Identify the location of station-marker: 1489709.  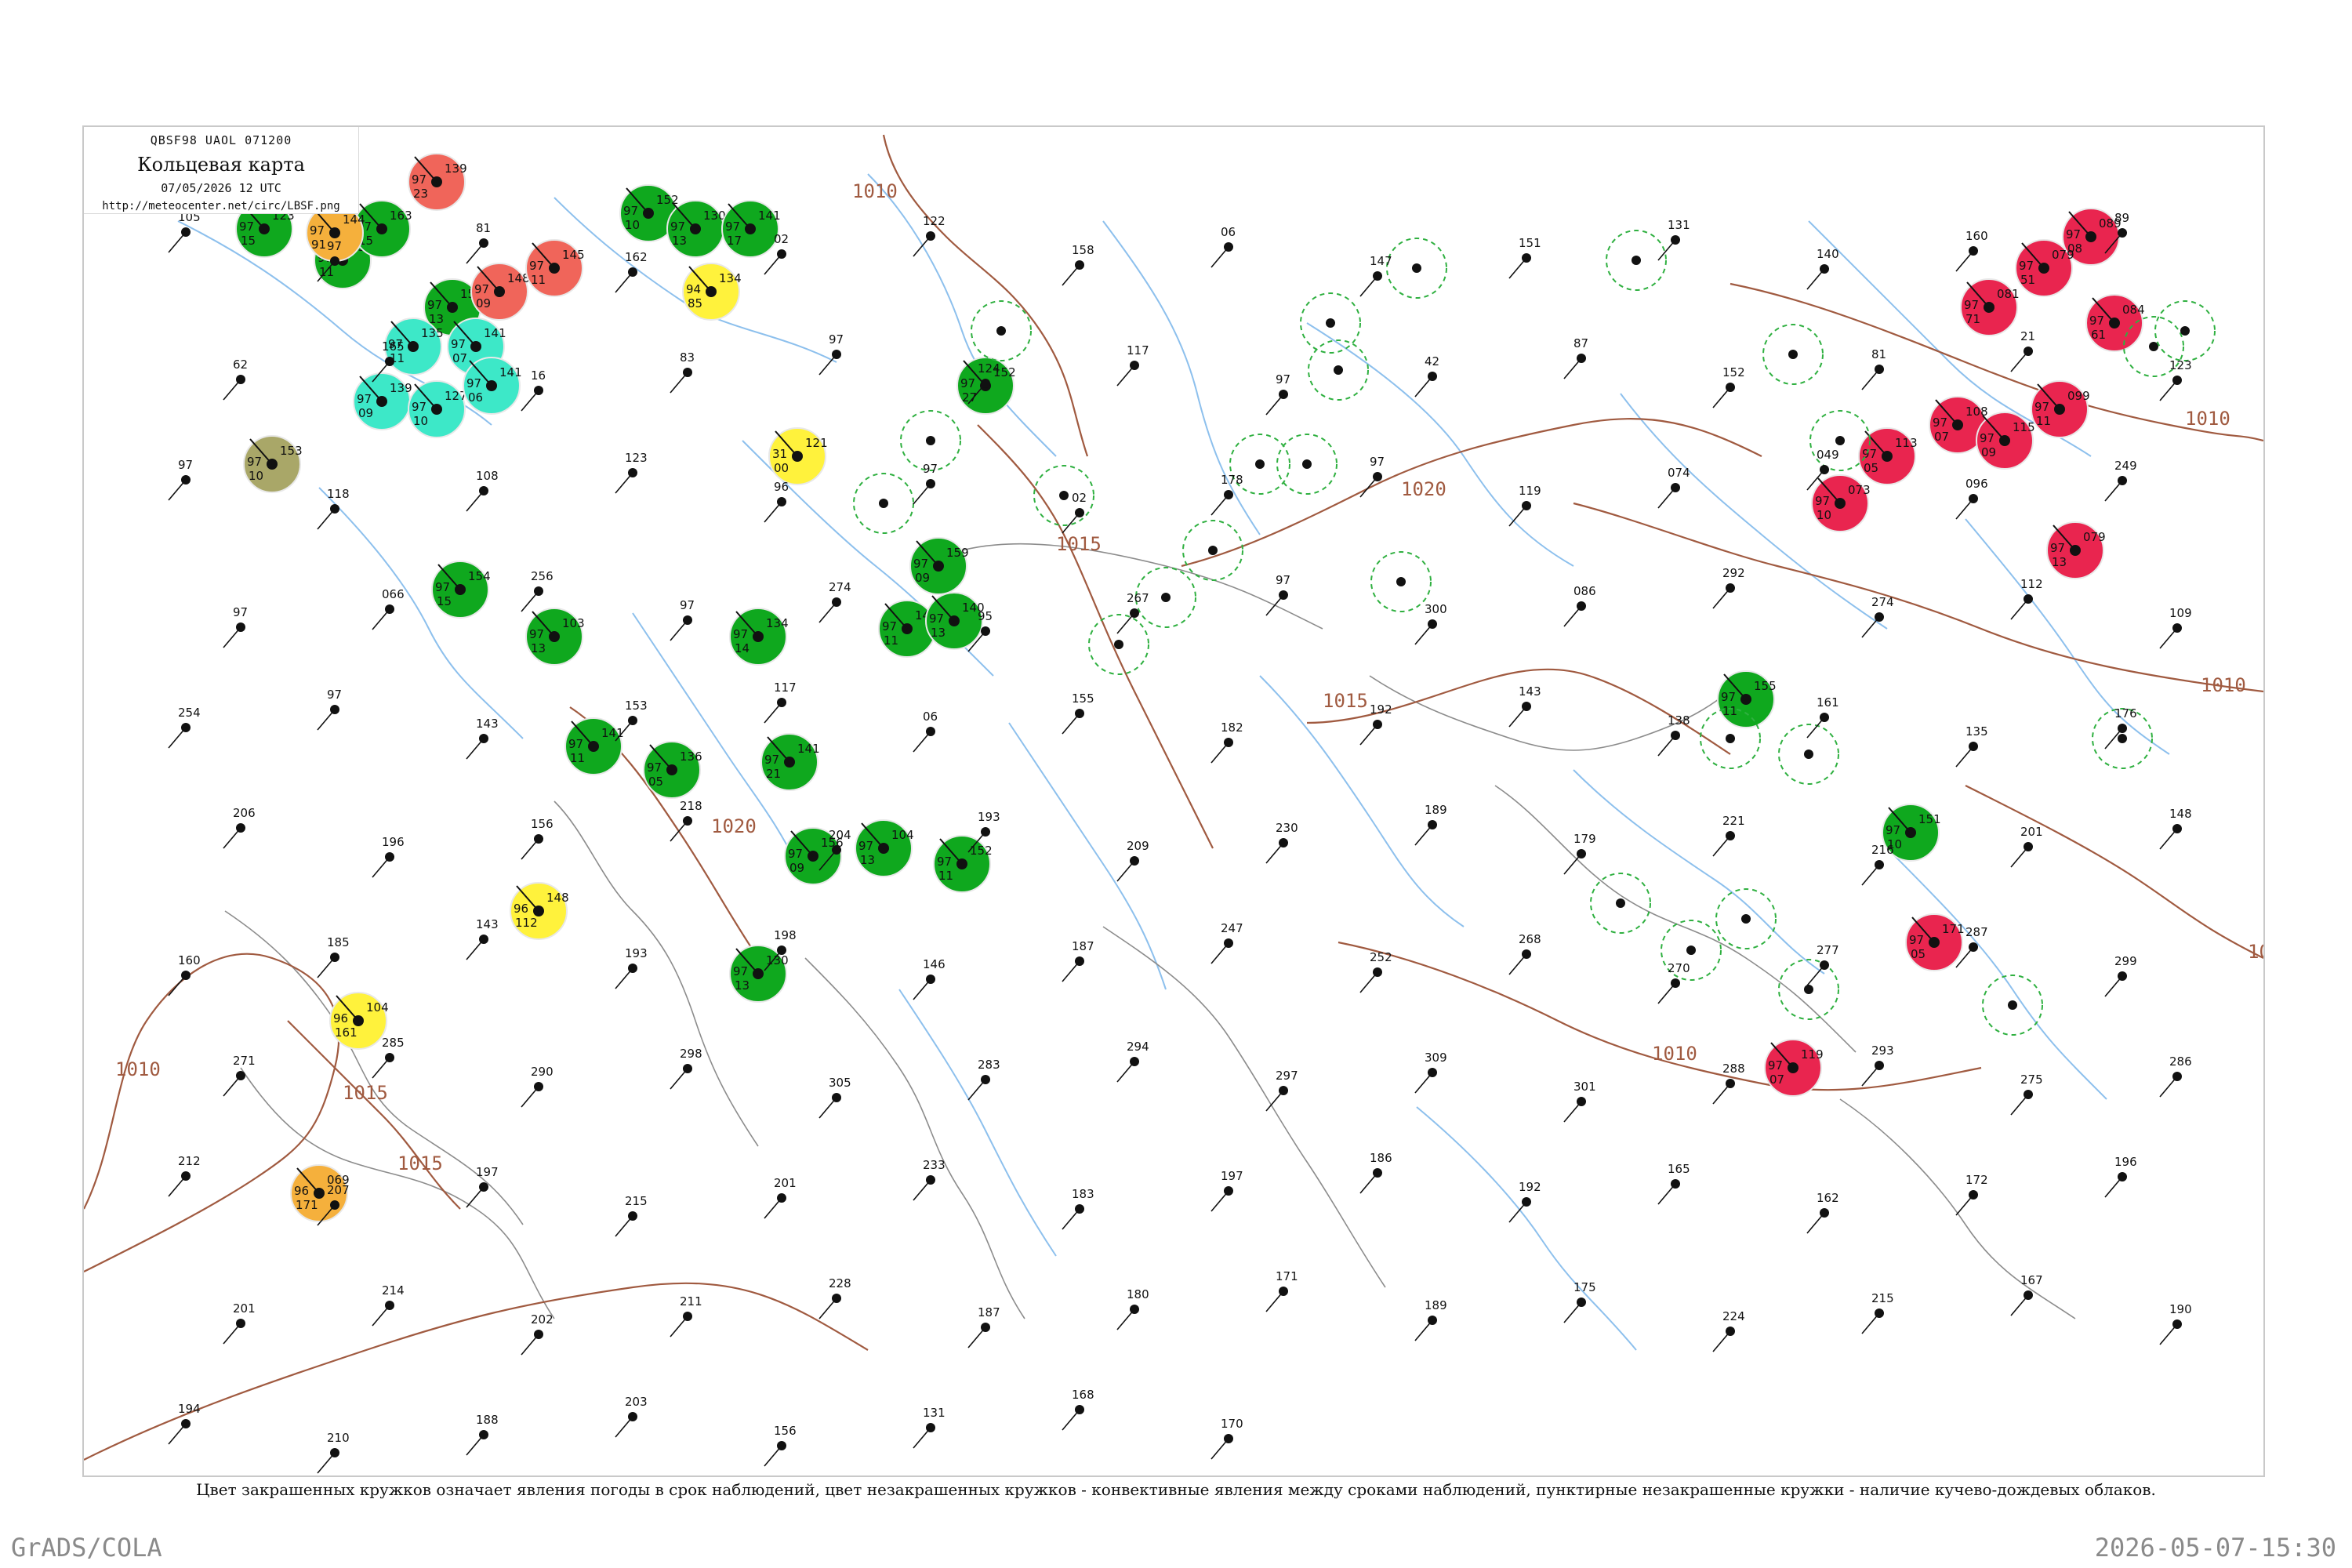
(500, 292).